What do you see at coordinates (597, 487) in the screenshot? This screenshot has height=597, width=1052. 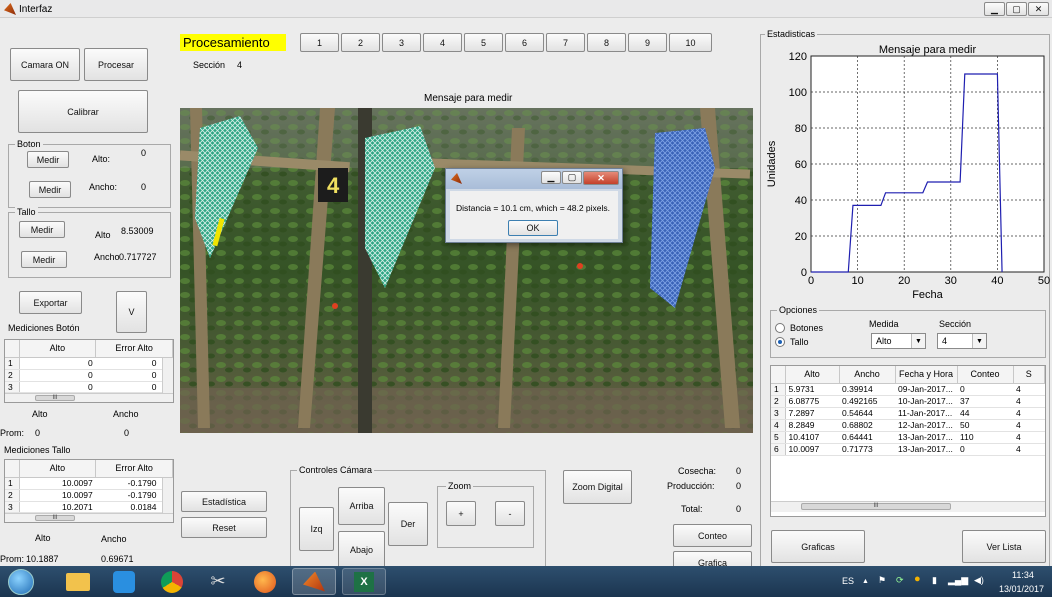 I see `digital-zoom-button: Zoom Digital` at bounding box center [597, 487].